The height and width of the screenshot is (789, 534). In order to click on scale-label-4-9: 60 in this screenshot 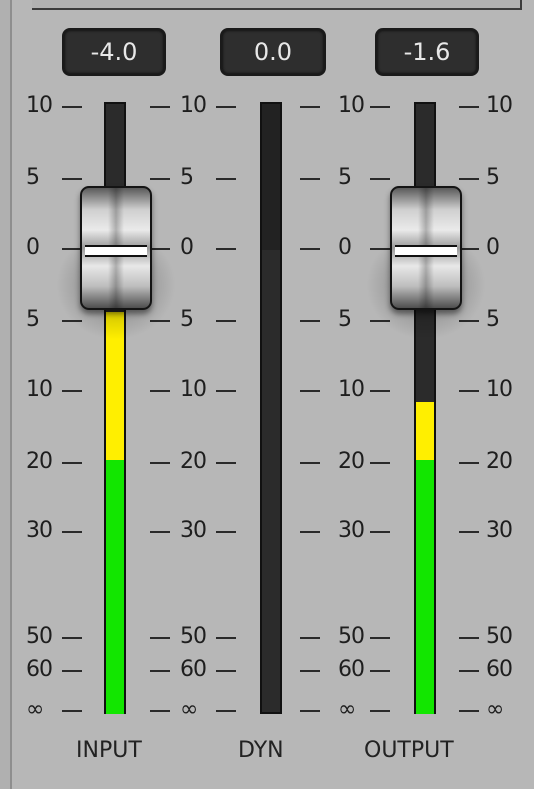, I will do `click(499, 669)`.